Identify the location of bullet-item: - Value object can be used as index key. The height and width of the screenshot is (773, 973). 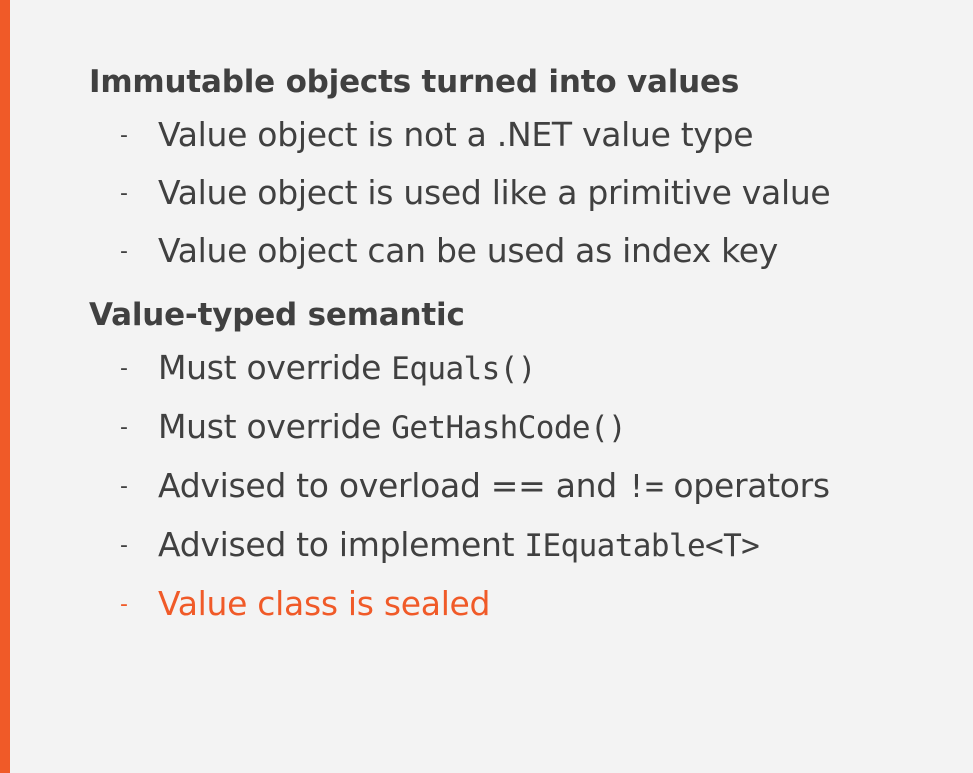
(531, 251).